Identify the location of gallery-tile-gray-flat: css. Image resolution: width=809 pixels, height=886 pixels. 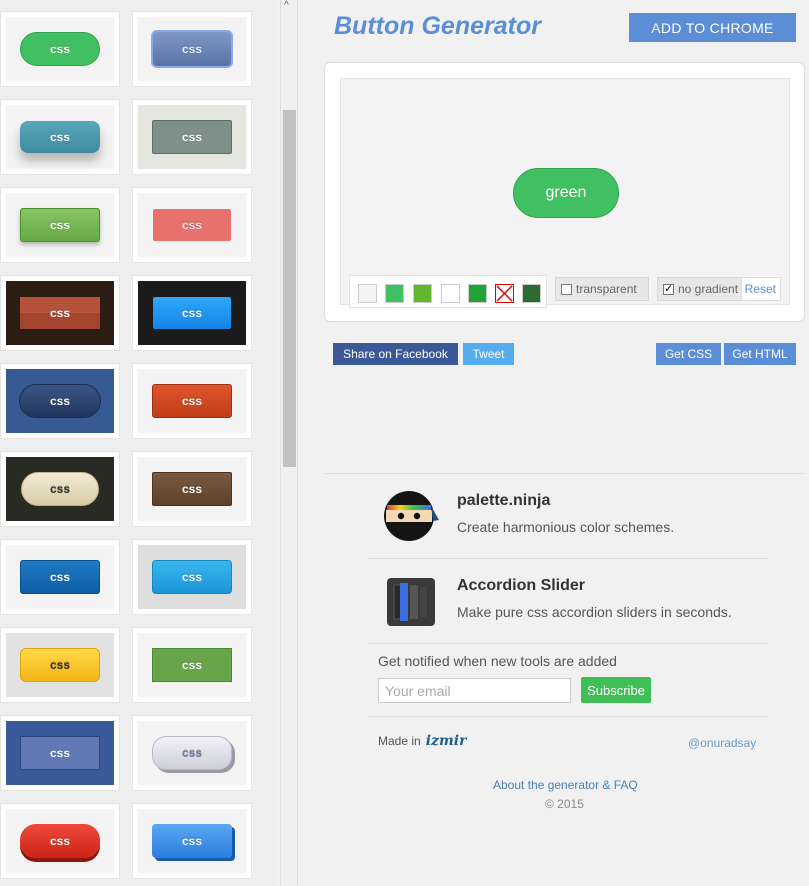
(192, 137).